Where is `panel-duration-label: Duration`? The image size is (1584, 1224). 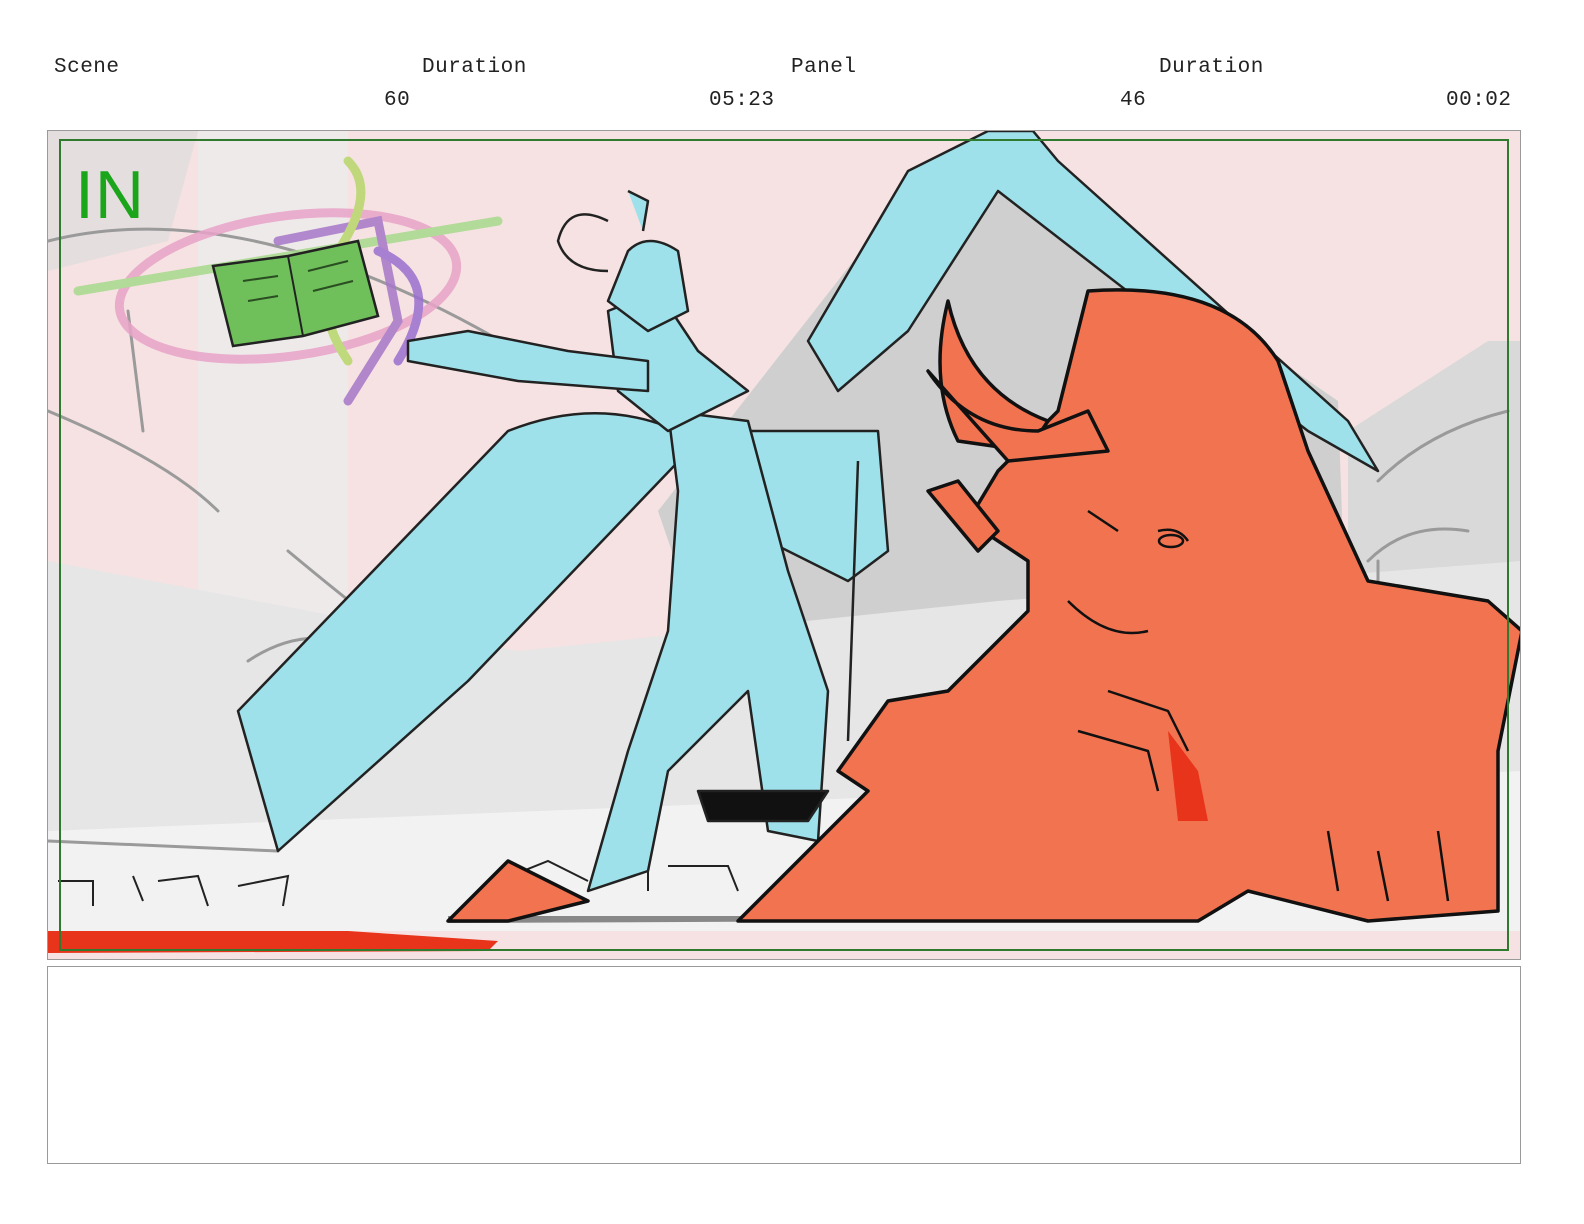
panel-duration-label: Duration is located at coordinates (1211, 67).